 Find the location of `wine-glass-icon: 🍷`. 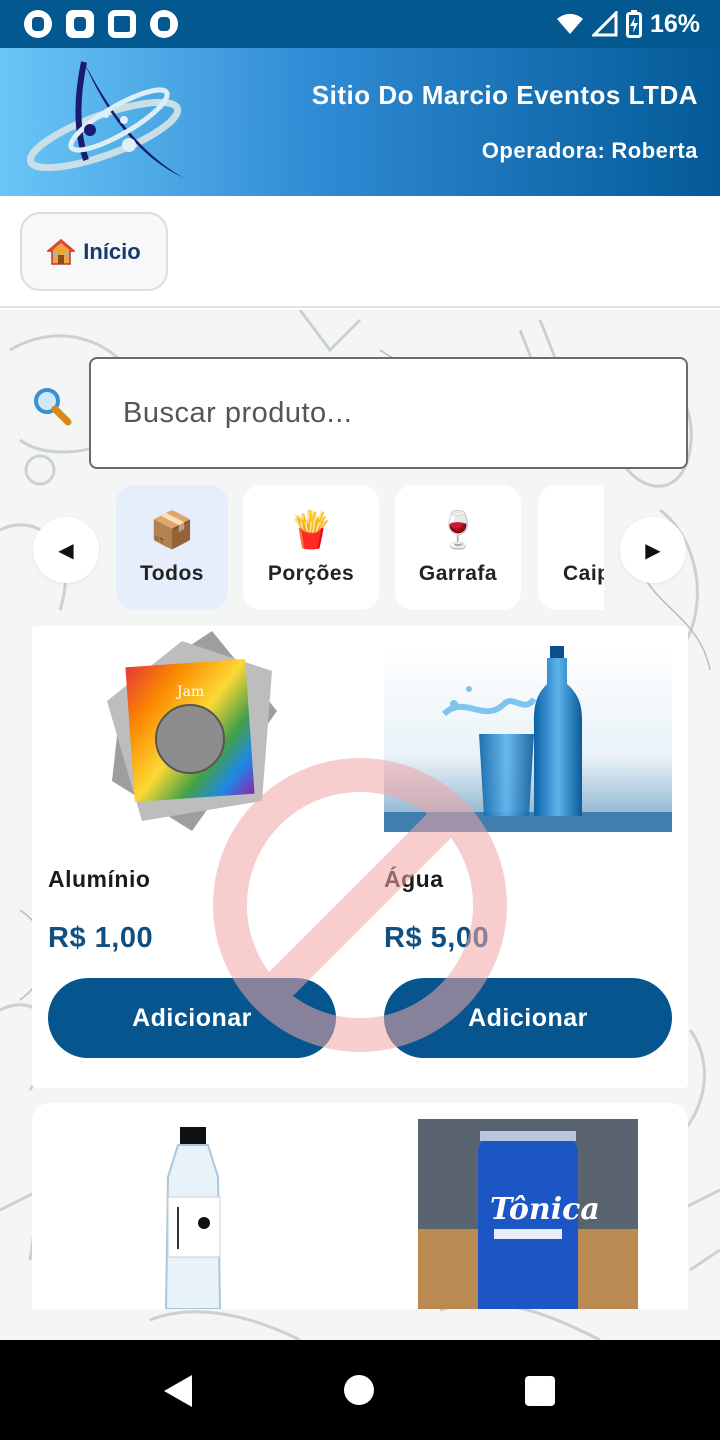

wine-glass-icon: 🍷 is located at coordinates (458, 529).